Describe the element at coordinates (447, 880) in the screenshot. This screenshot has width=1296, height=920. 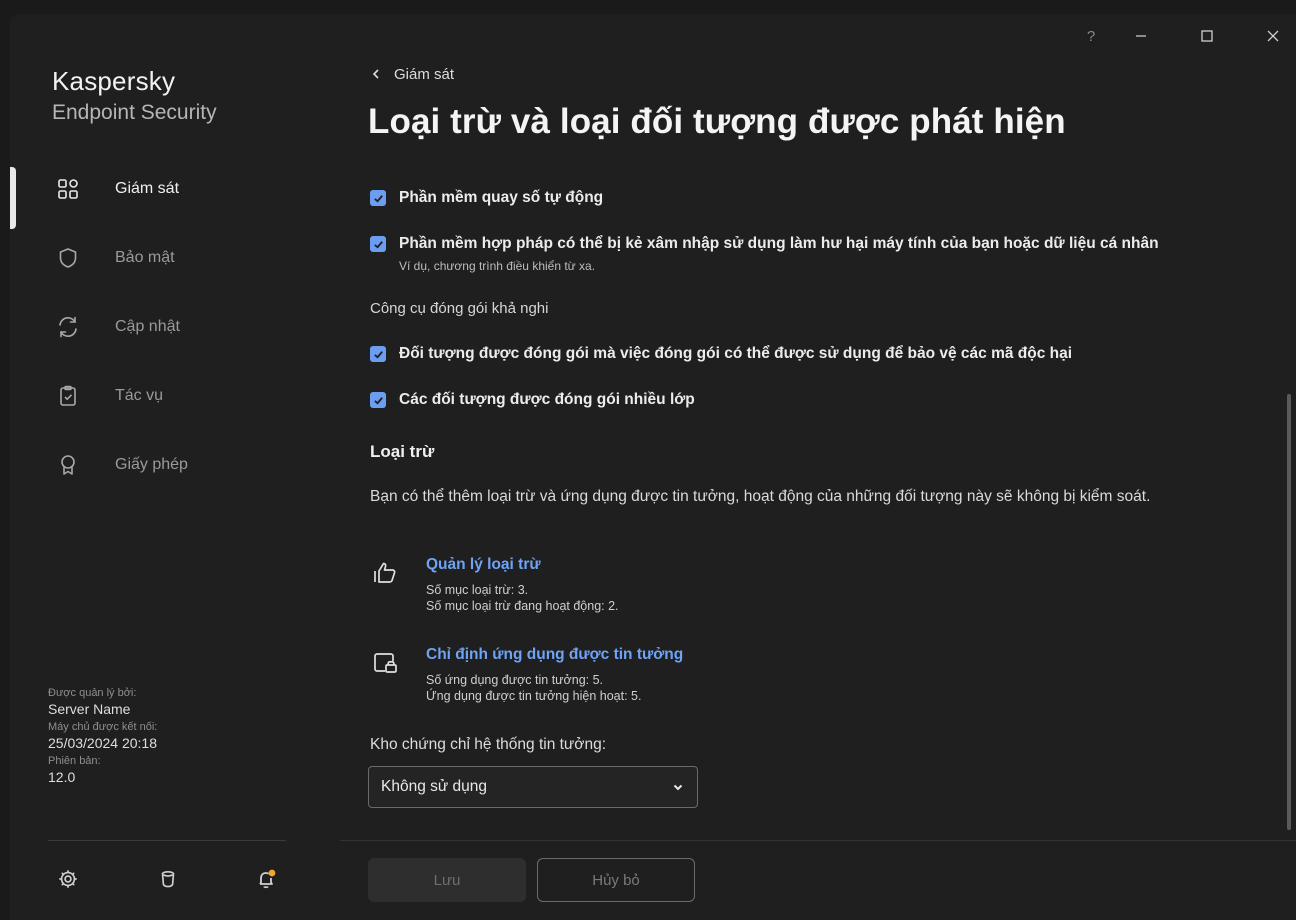
I see `save-button: Lưu` at that location.